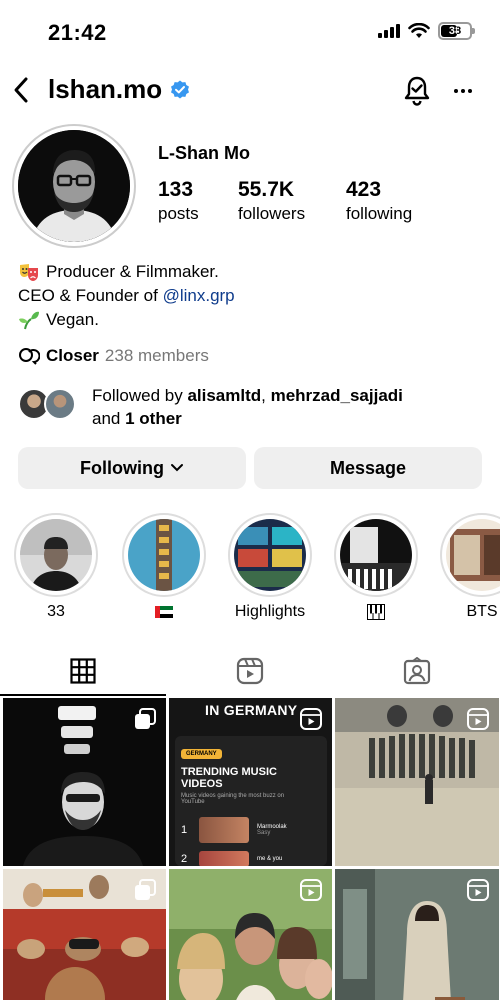 This screenshot has height=1000, width=500. I want to click on message-button: Message, so click(368, 468).